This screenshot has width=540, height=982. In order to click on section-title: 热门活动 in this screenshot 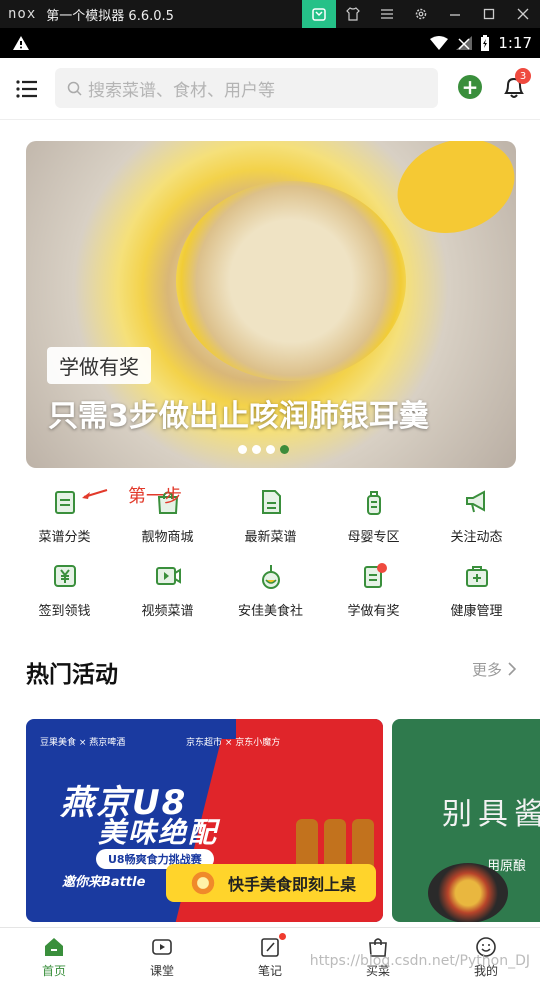, I will do `click(72, 675)`.